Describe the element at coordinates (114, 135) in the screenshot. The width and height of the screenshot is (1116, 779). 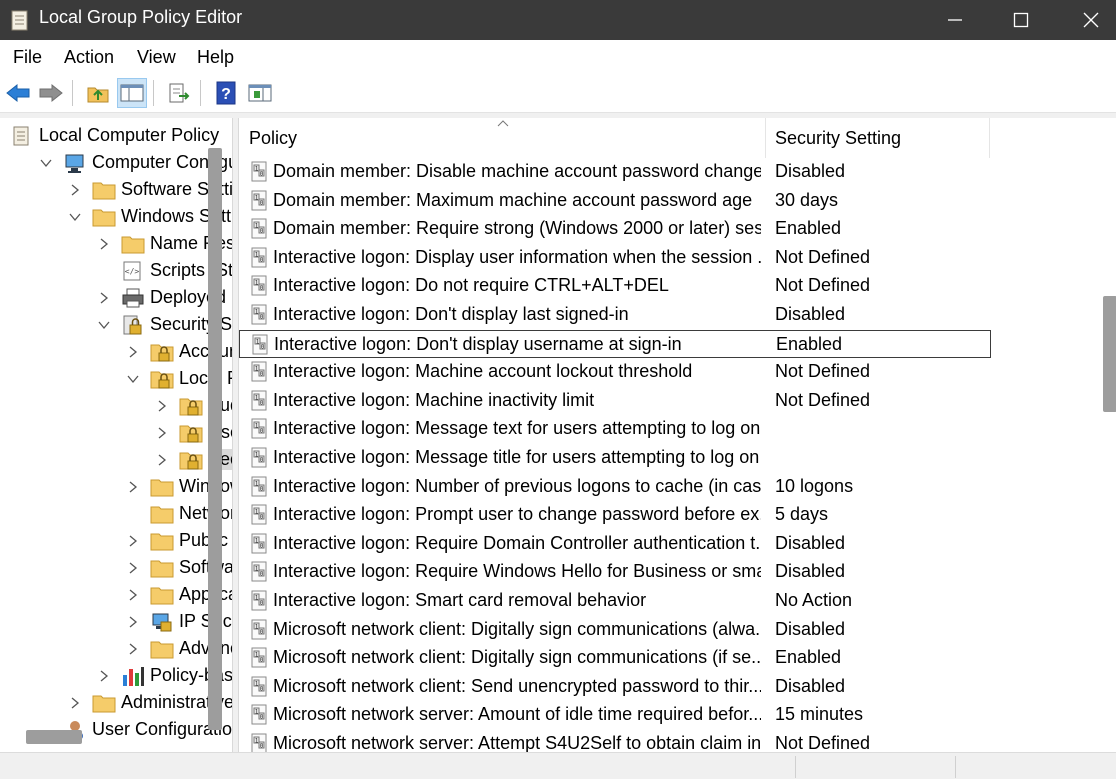
I see `tree-node: Local Computer Policy` at that location.